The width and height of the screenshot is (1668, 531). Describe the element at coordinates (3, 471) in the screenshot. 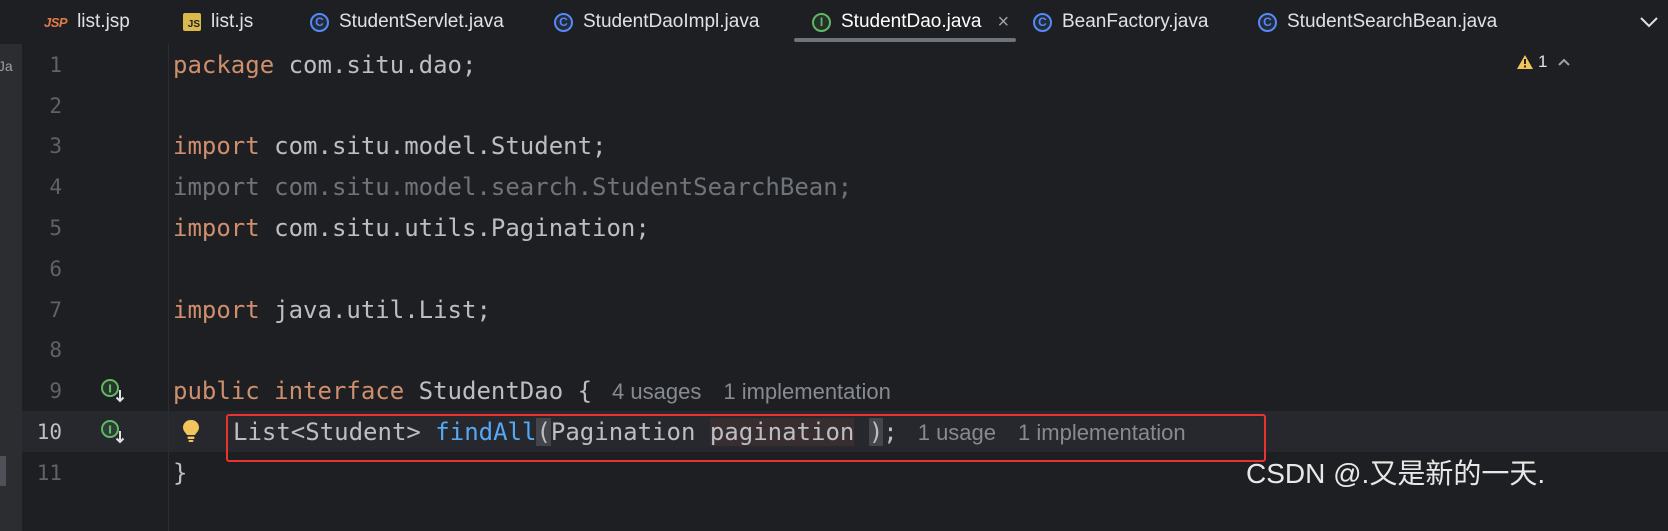

I see `panel-scroll-mark` at that location.